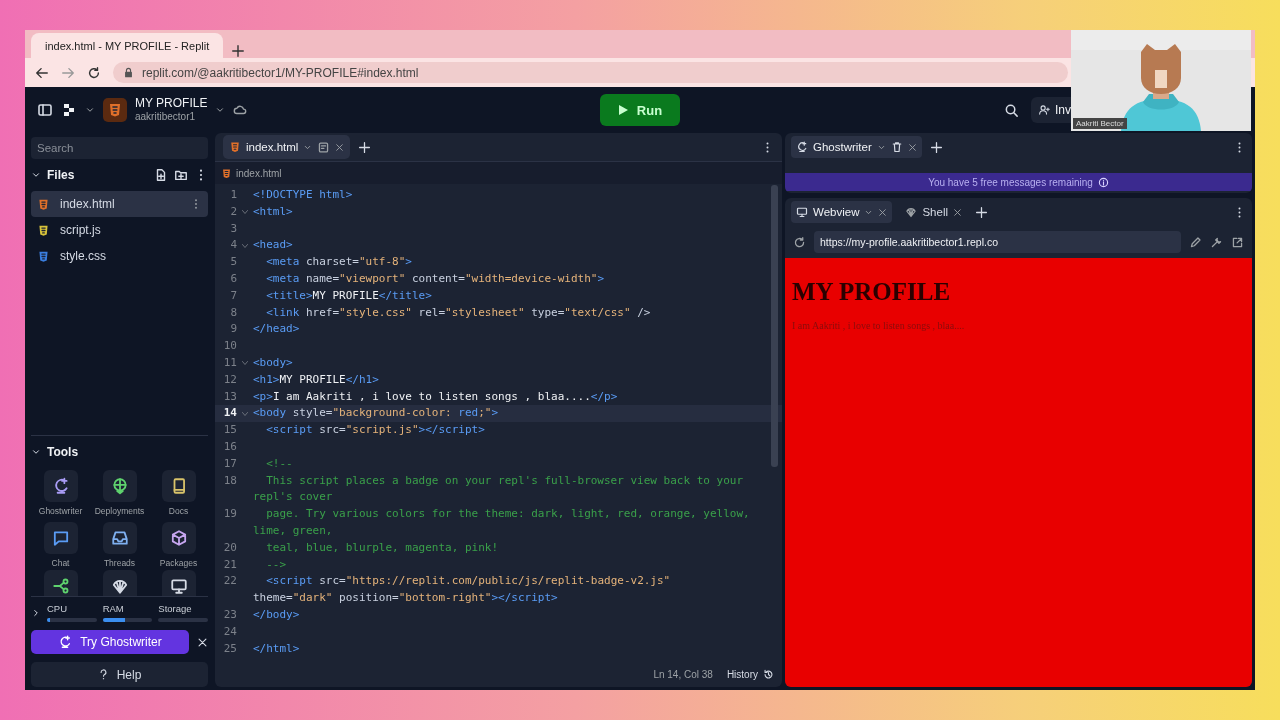  What do you see at coordinates (896, 147) in the screenshot?
I see `trash-icon` at bounding box center [896, 147].